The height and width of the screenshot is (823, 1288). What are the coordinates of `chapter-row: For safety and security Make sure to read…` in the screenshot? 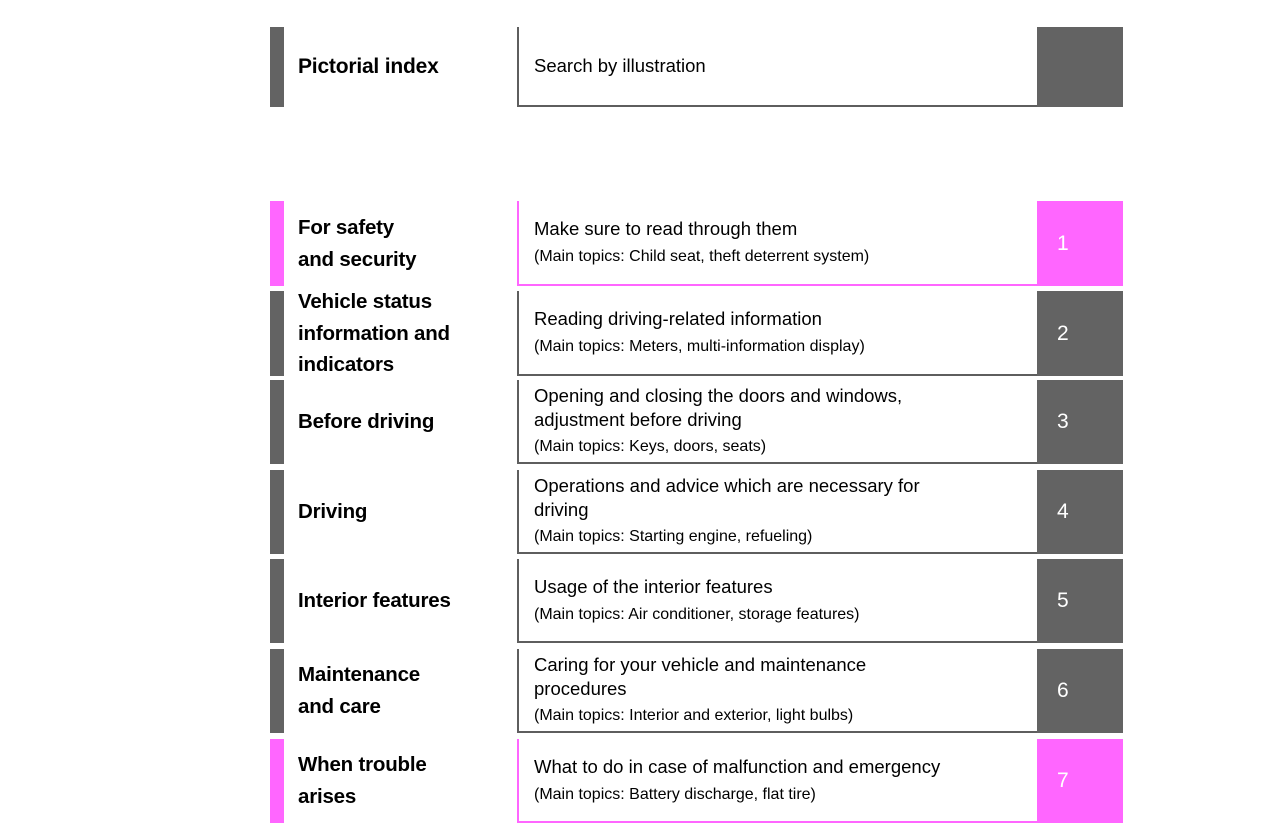 It's located at (696, 243).